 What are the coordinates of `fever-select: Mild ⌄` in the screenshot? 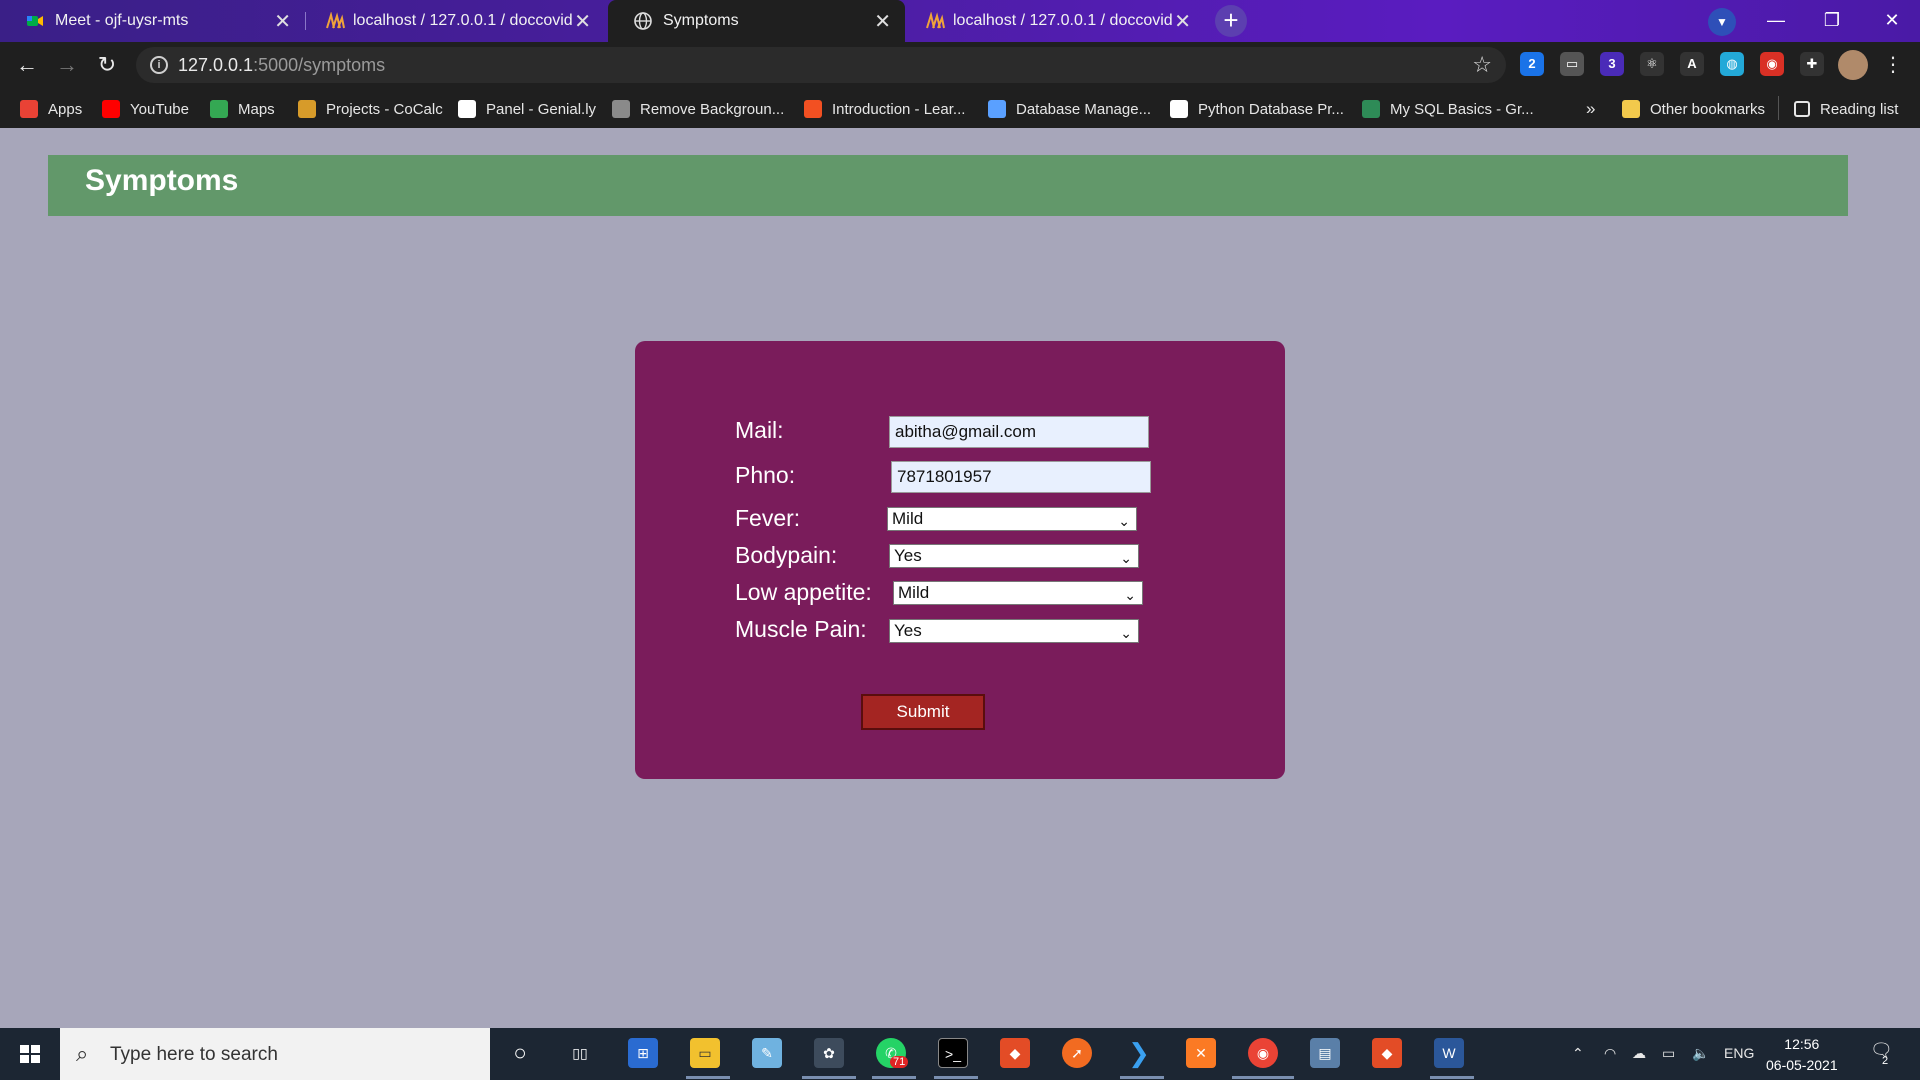 It's located at (1012, 519).